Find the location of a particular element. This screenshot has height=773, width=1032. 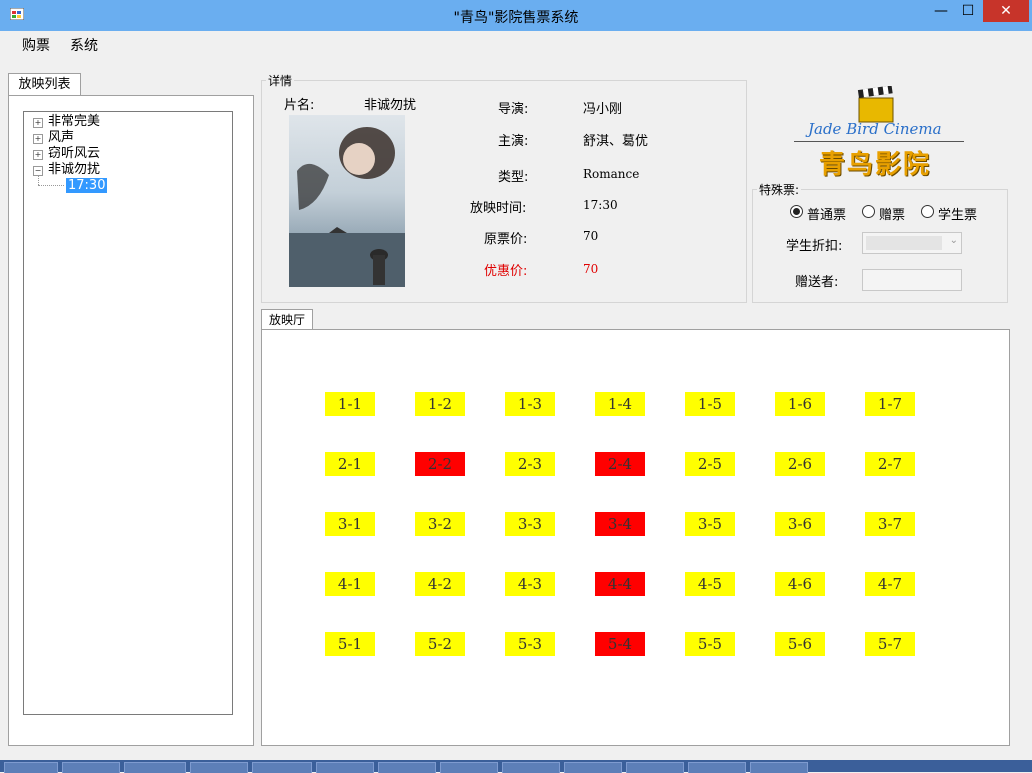

taskbar is located at coordinates (516, 766).